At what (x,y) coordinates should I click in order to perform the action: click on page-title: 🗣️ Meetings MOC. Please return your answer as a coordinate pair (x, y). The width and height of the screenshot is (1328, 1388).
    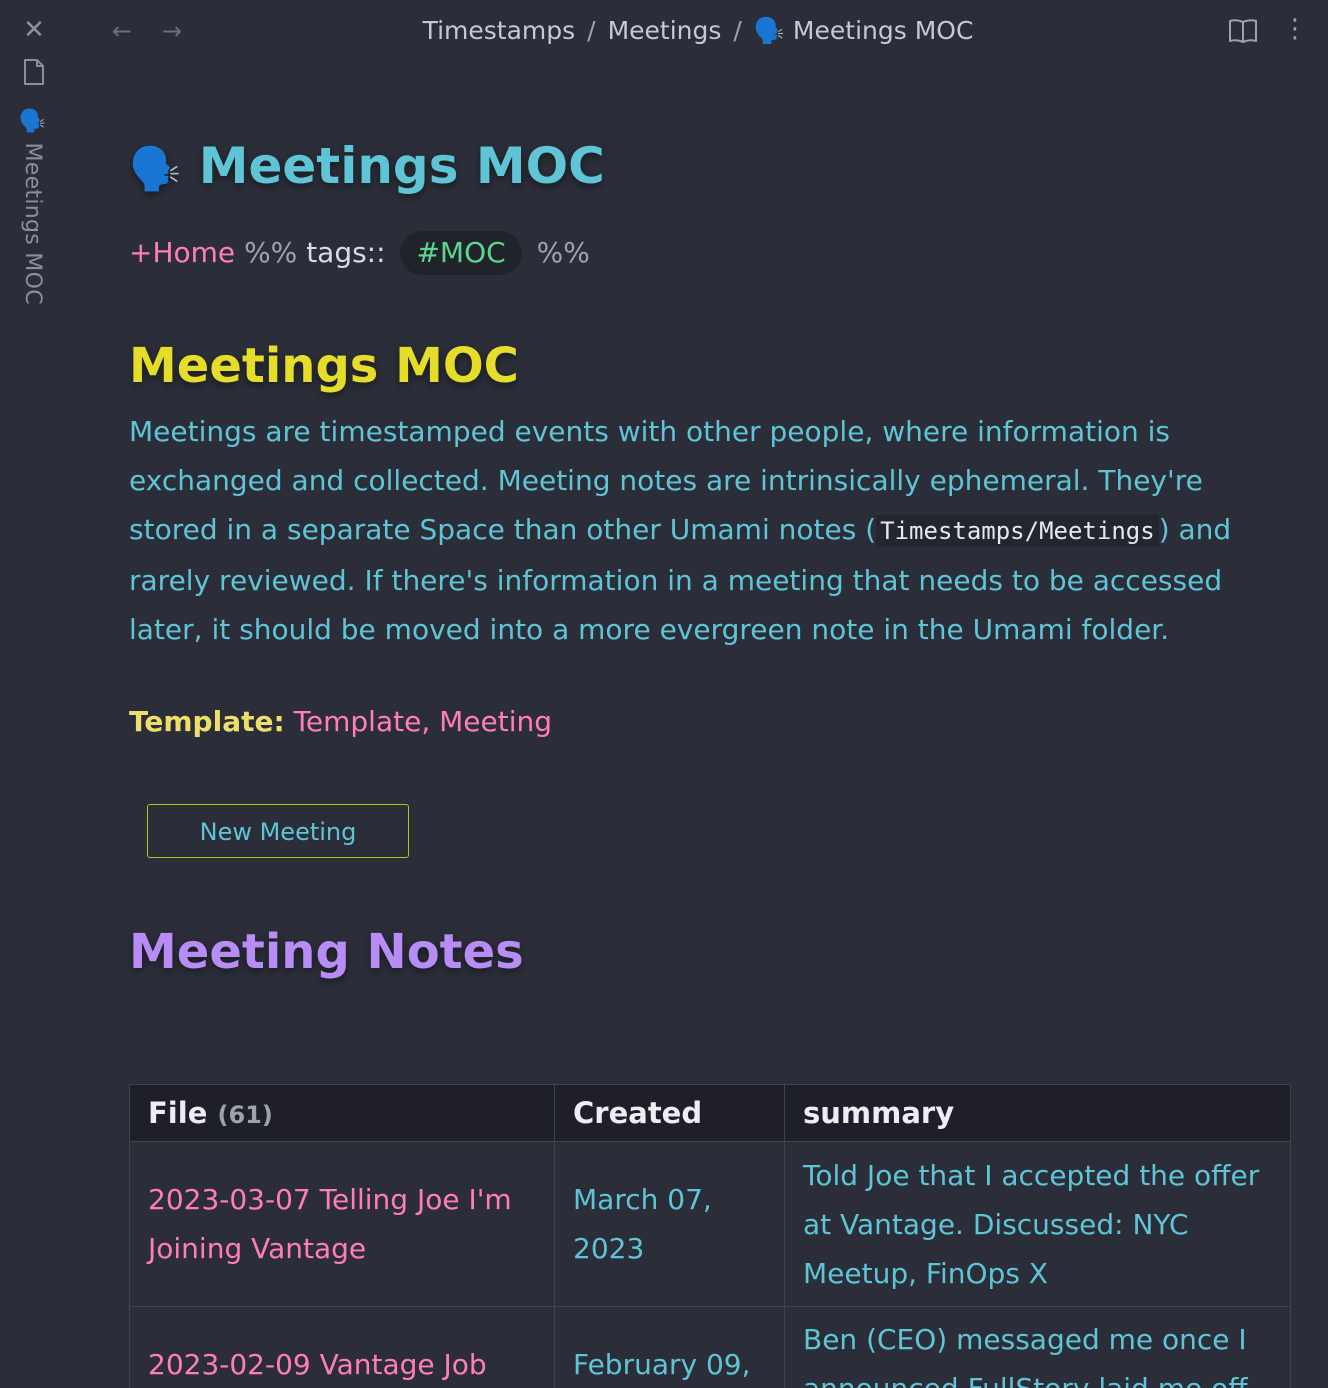
    Looking at the image, I should click on (714, 167).